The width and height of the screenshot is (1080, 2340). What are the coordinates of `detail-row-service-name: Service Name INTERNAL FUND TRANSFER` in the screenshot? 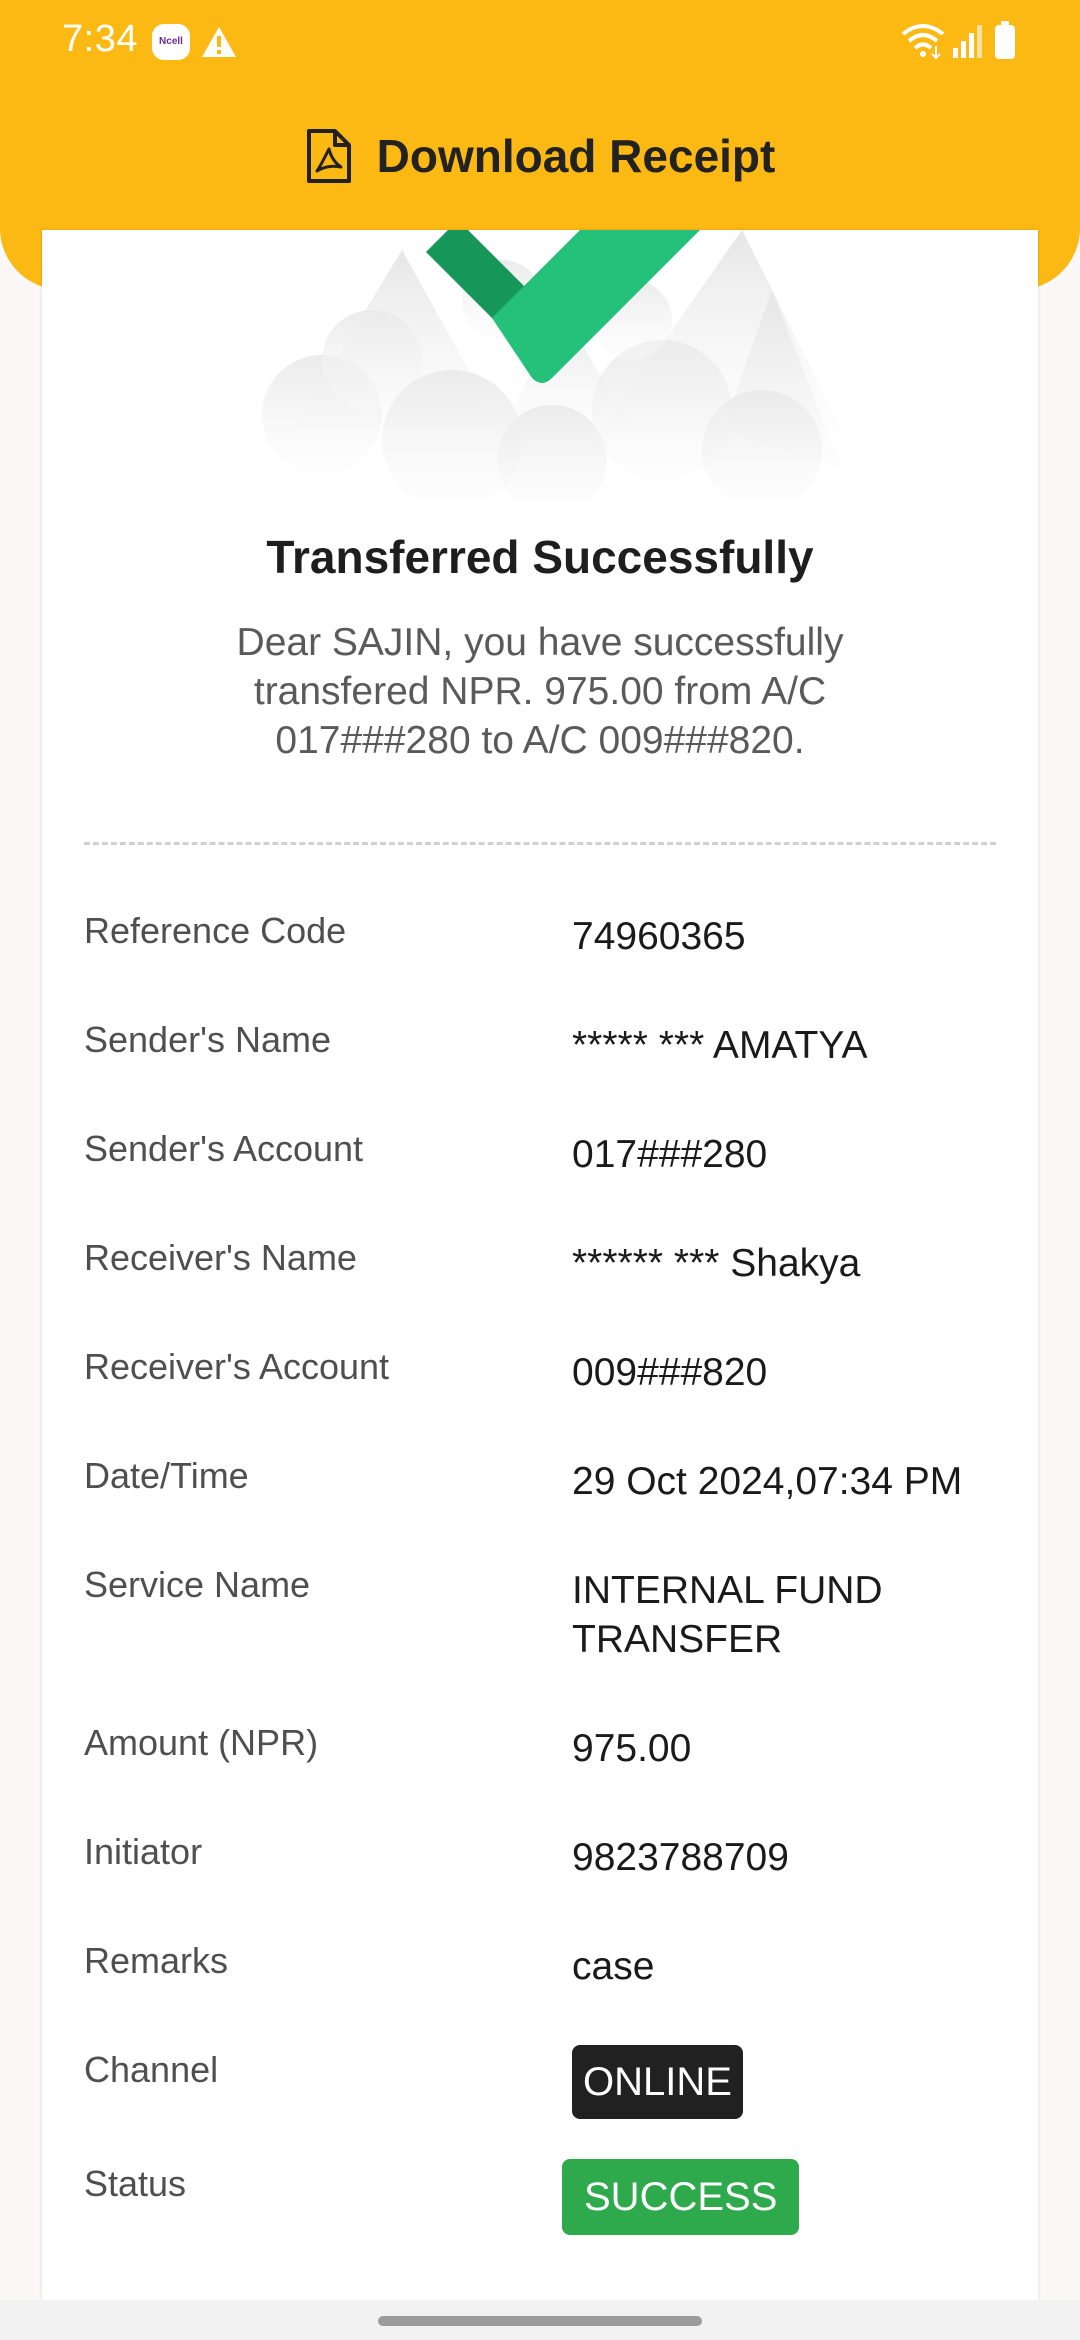 It's located at (544, 1614).